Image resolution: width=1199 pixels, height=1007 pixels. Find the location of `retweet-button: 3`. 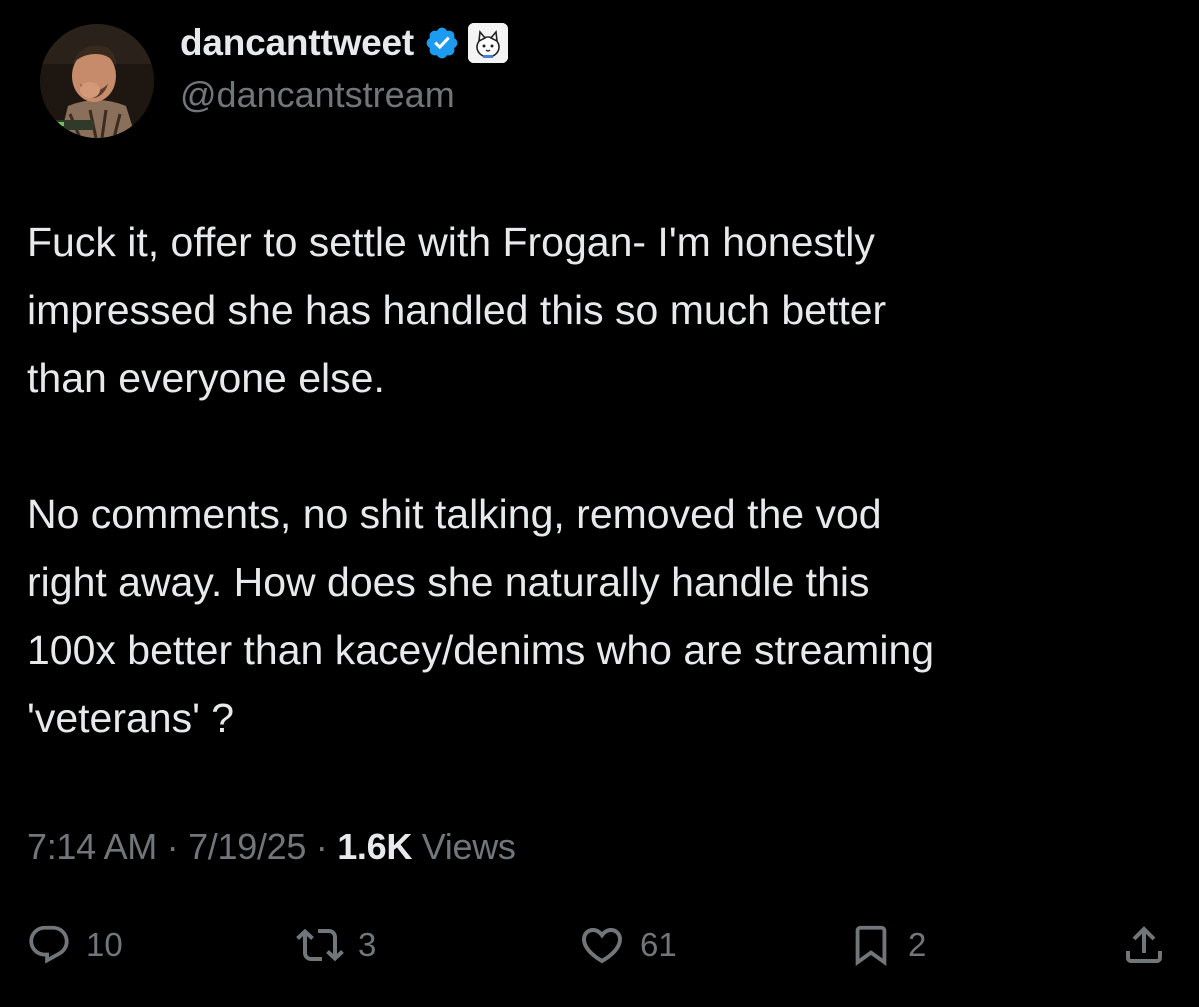

retweet-button: 3 is located at coordinates (336, 945).